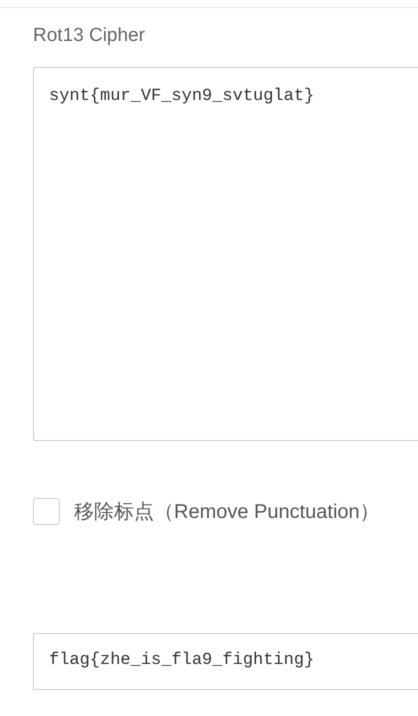 The width and height of the screenshot is (418, 716). What do you see at coordinates (89, 36) in the screenshot?
I see `tool-title: Rot13 Cipher` at bounding box center [89, 36].